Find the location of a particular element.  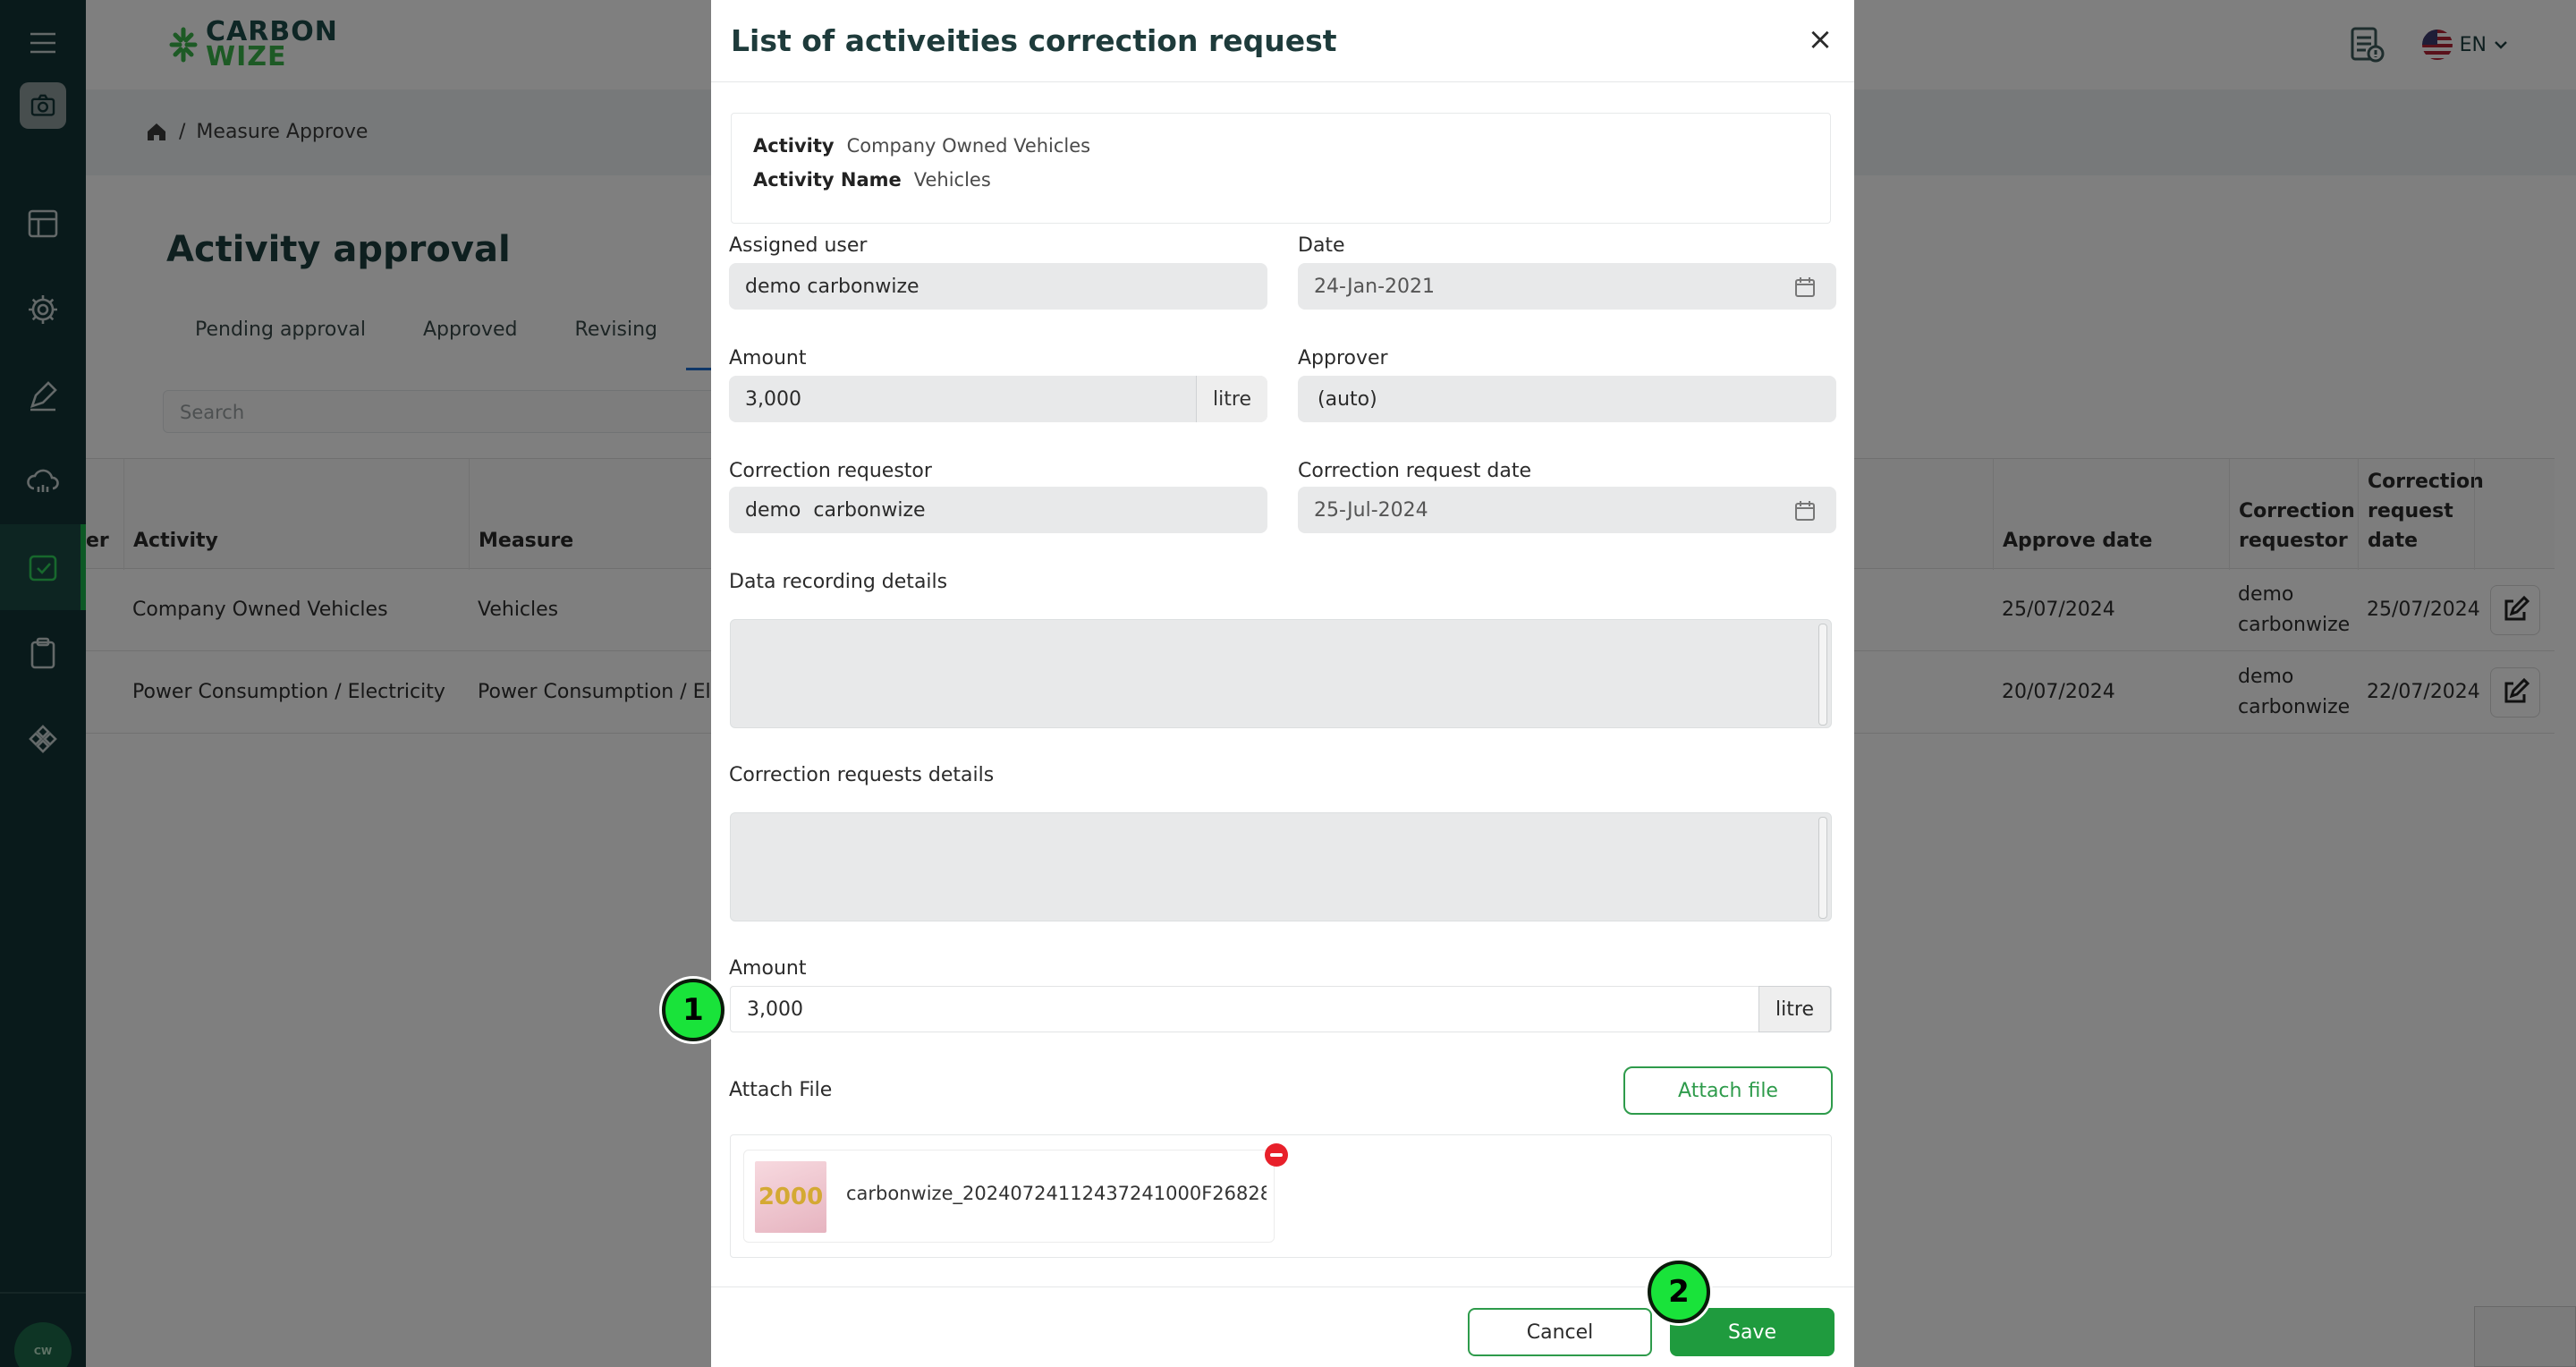

amount-unit: litre is located at coordinates (1231, 399).